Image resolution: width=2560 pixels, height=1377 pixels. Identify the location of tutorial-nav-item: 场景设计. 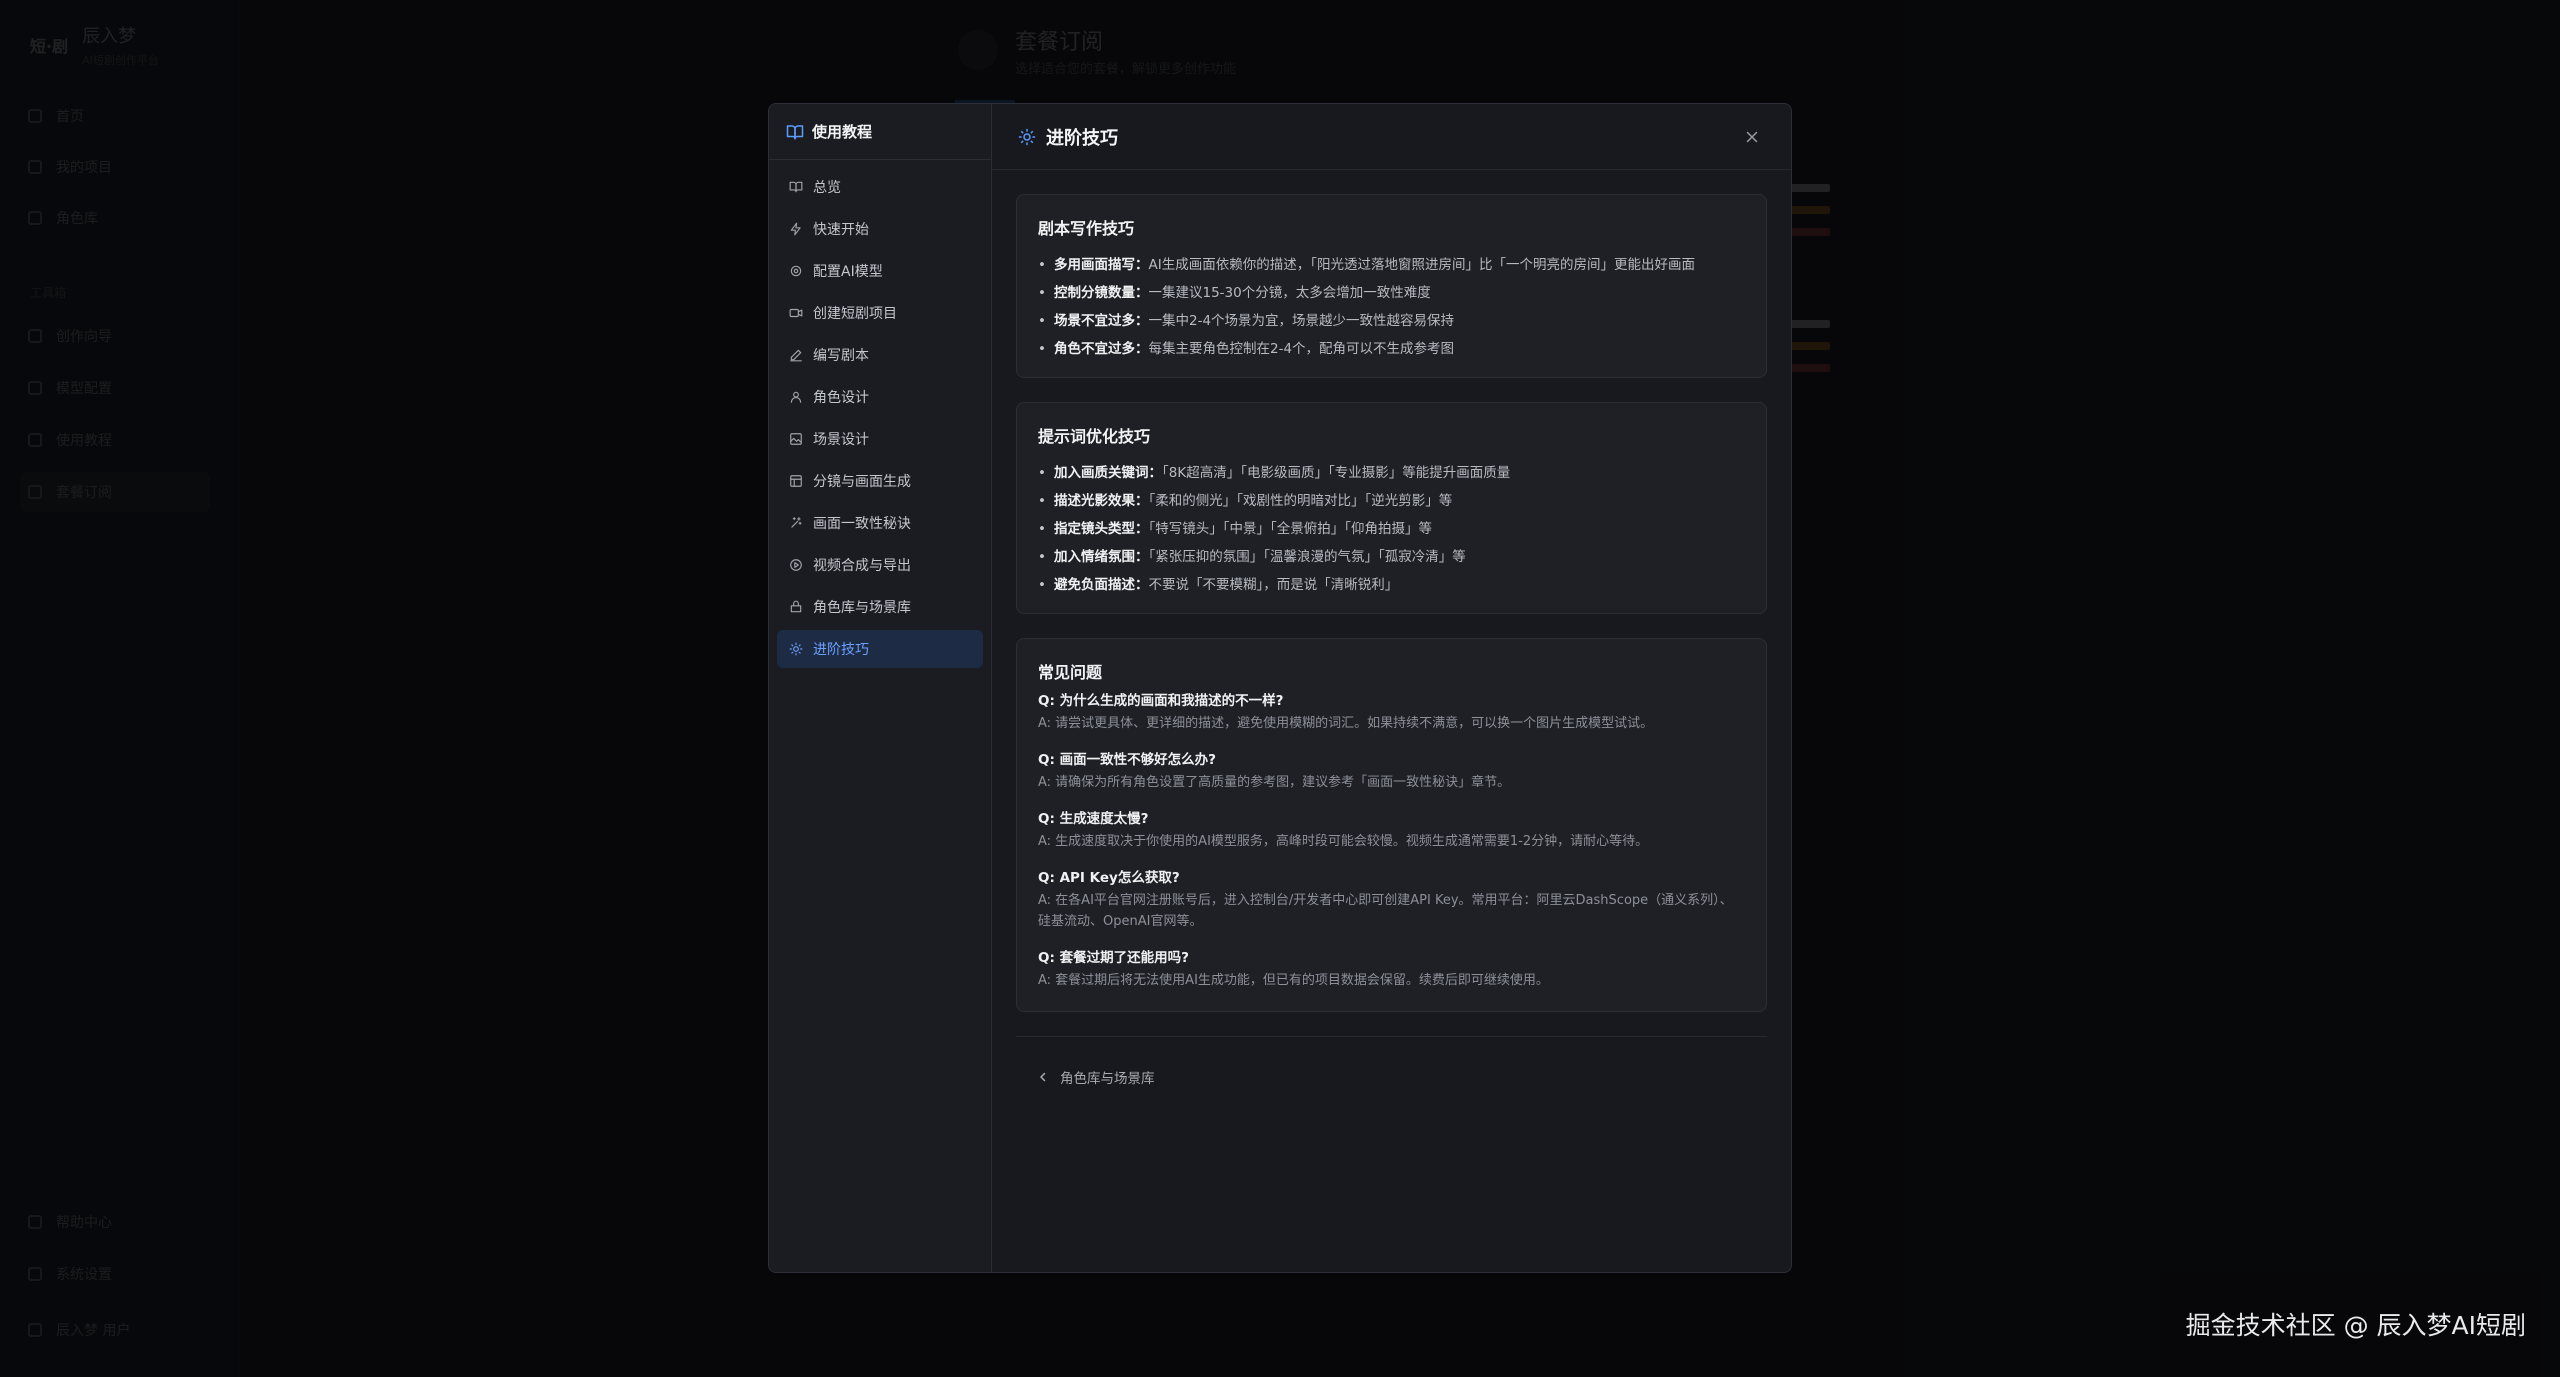
(880, 439).